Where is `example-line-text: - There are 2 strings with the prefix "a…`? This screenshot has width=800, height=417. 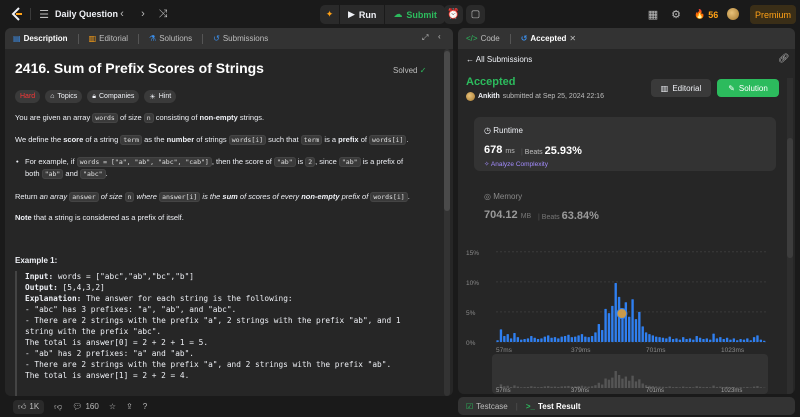 example-line-text: - There are 2 strings with the prefix "a… is located at coordinates (213, 320).